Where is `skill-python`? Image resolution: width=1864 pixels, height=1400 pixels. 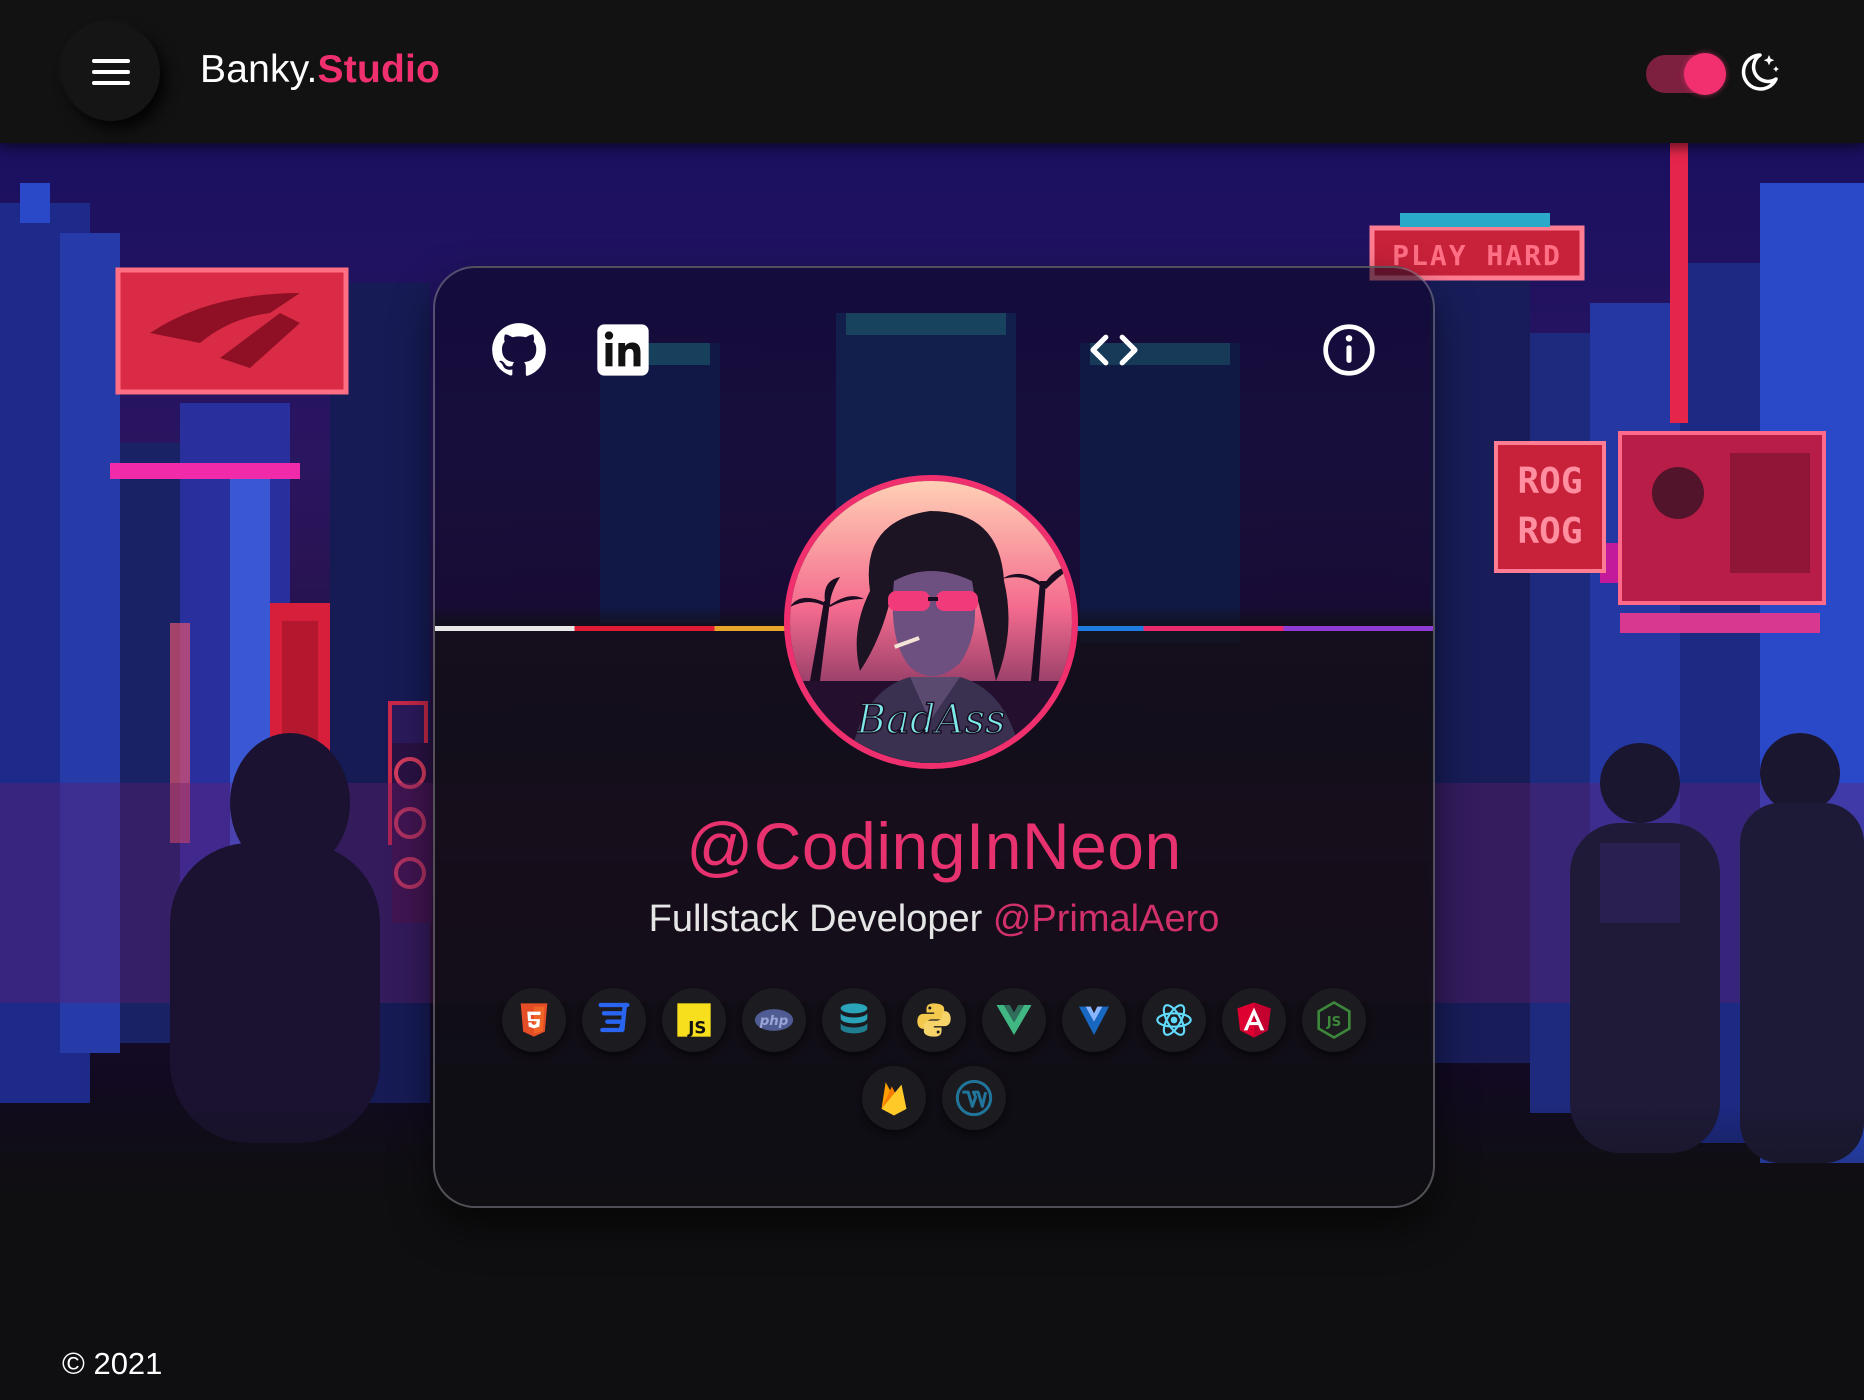 skill-python is located at coordinates (934, 1020).